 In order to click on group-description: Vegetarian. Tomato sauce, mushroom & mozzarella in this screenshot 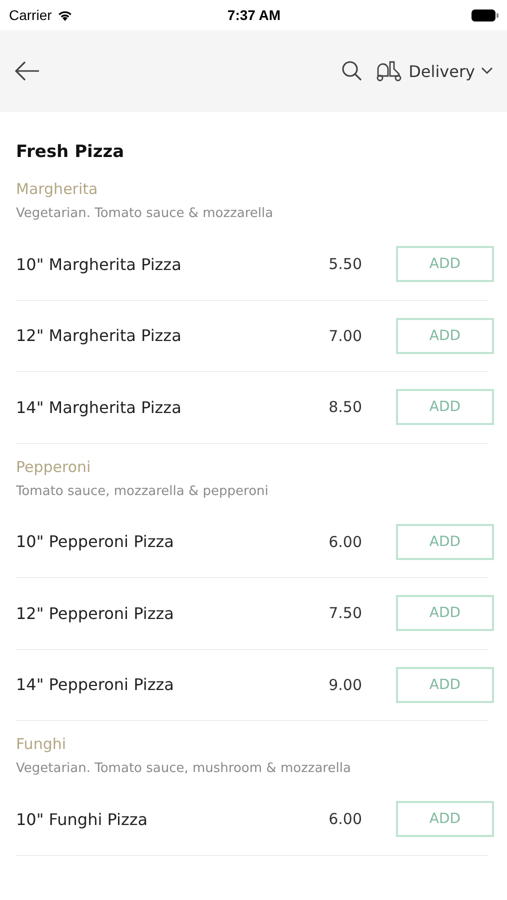, I will do `click(183, 768)`.